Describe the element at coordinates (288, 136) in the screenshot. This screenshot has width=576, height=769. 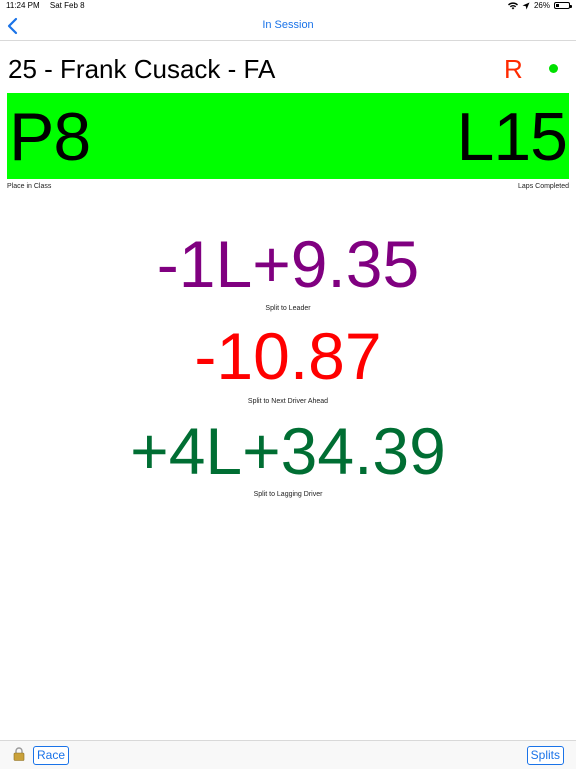
I see `position-bar: P8 L15` at that location.